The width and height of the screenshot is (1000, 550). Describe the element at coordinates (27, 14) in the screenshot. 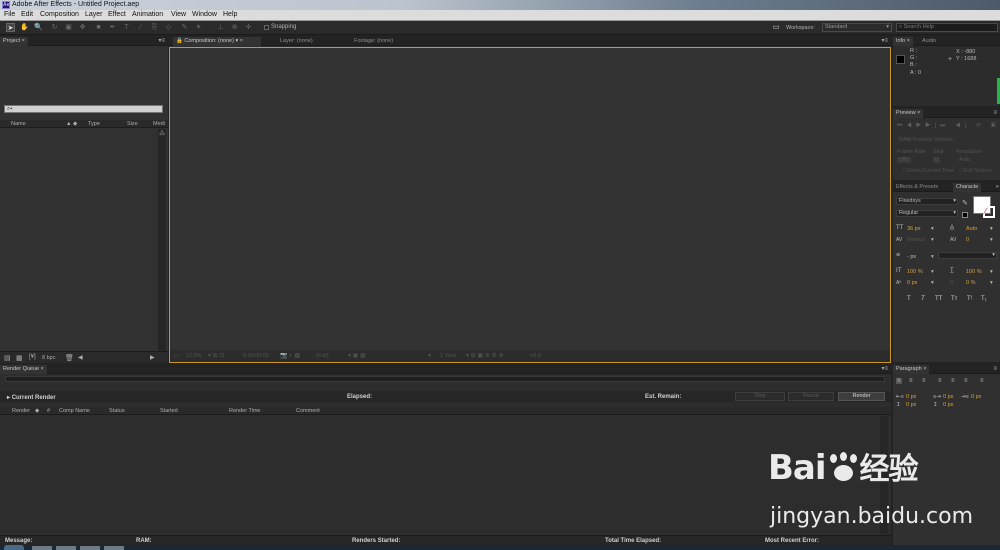

I see `menu-edit: Edit` at that location.